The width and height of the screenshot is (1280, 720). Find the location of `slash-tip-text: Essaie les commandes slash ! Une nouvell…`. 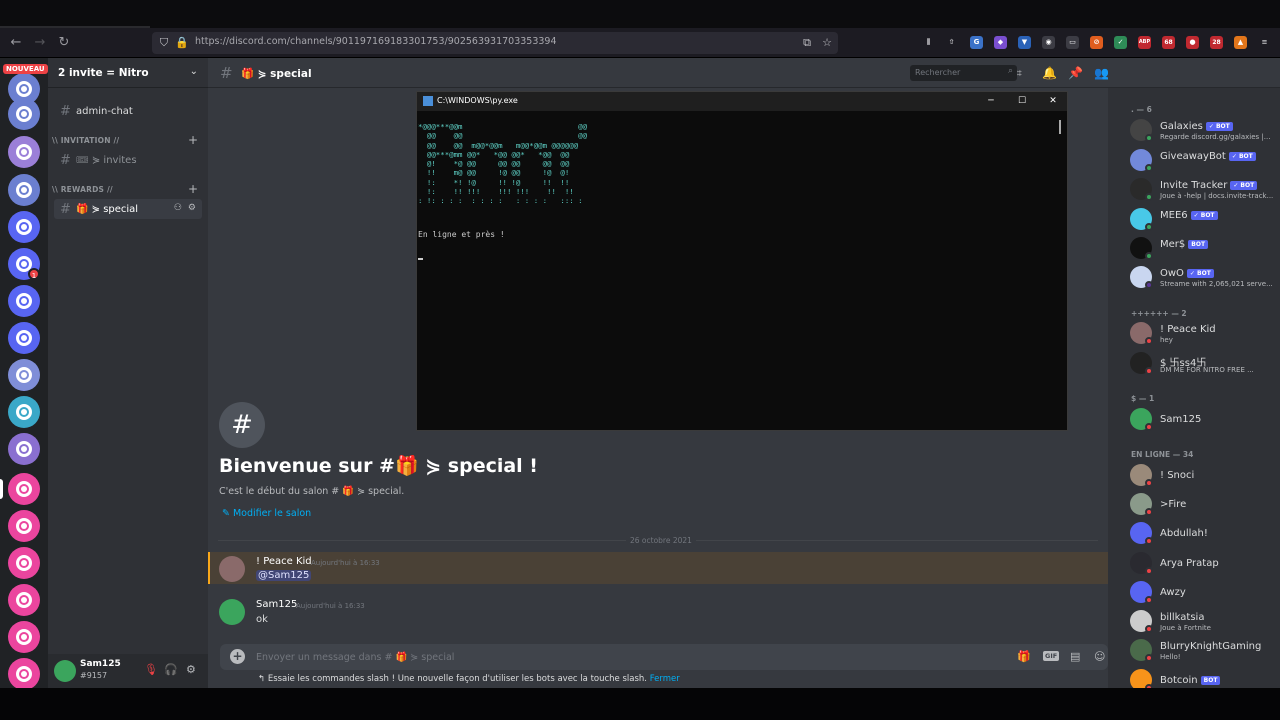

slash-tip-text: Essaie les commandes slash ! Une nouvell… is located at coordinates (457, 679).